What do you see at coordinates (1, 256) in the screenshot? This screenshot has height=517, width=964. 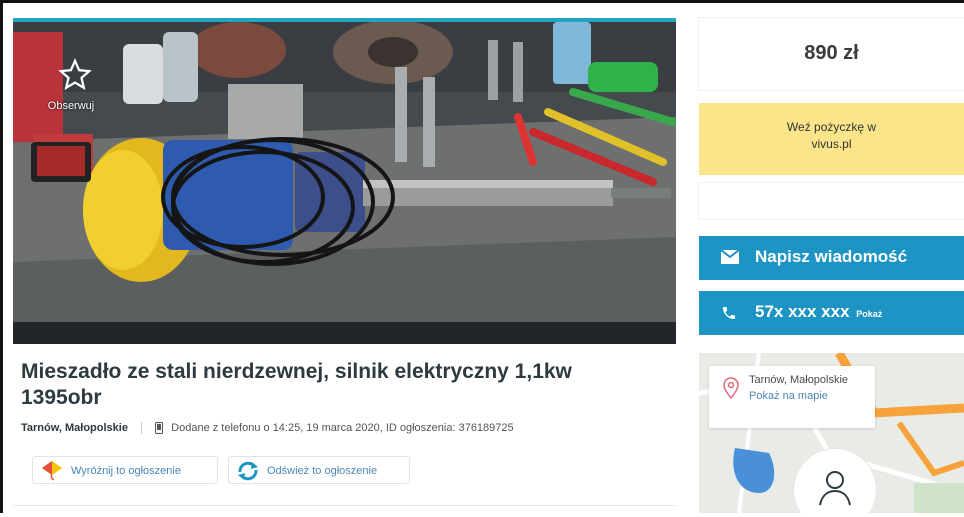 I see `window-border-left` at bounding box center [1, 256].